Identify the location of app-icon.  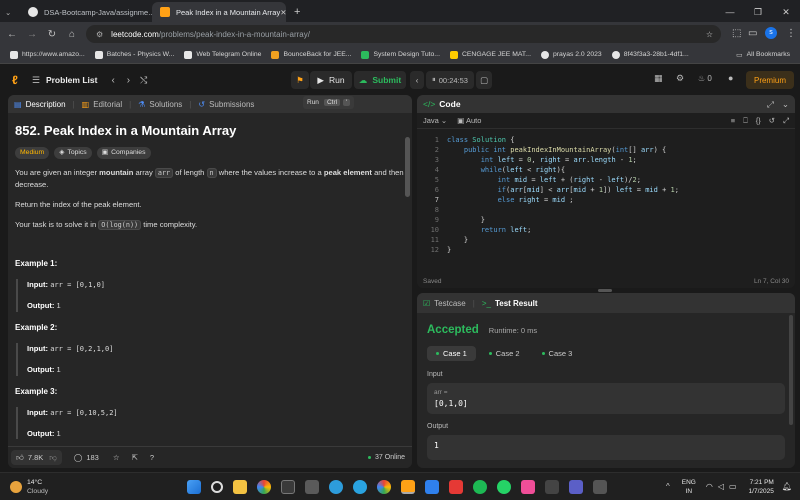
(552, 486).